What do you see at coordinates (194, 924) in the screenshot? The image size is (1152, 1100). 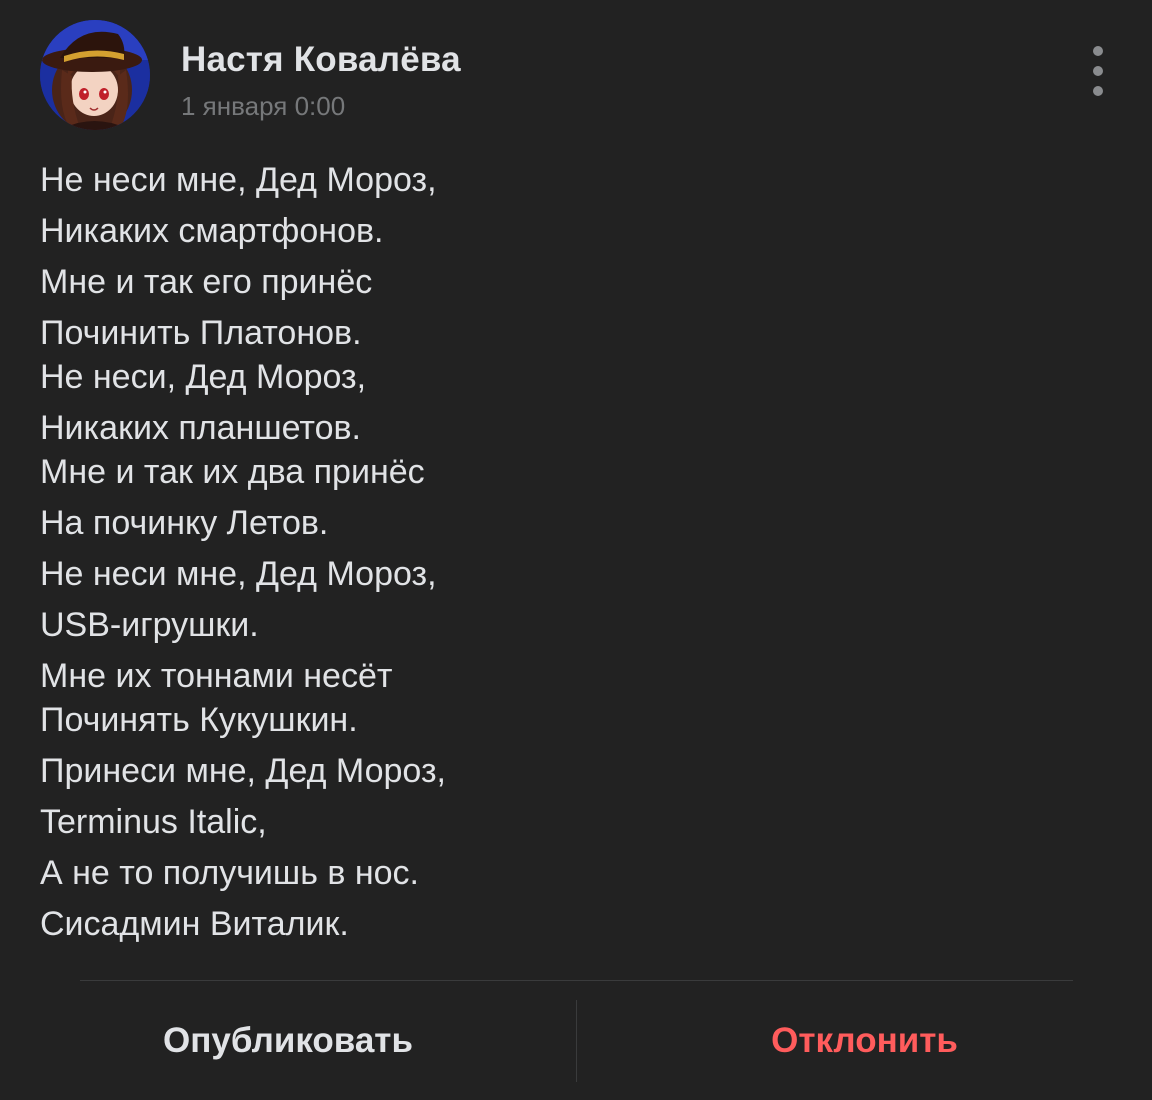 I see `post-text-line: Сисадмин Виталик.` at bounding box center [194, 924].